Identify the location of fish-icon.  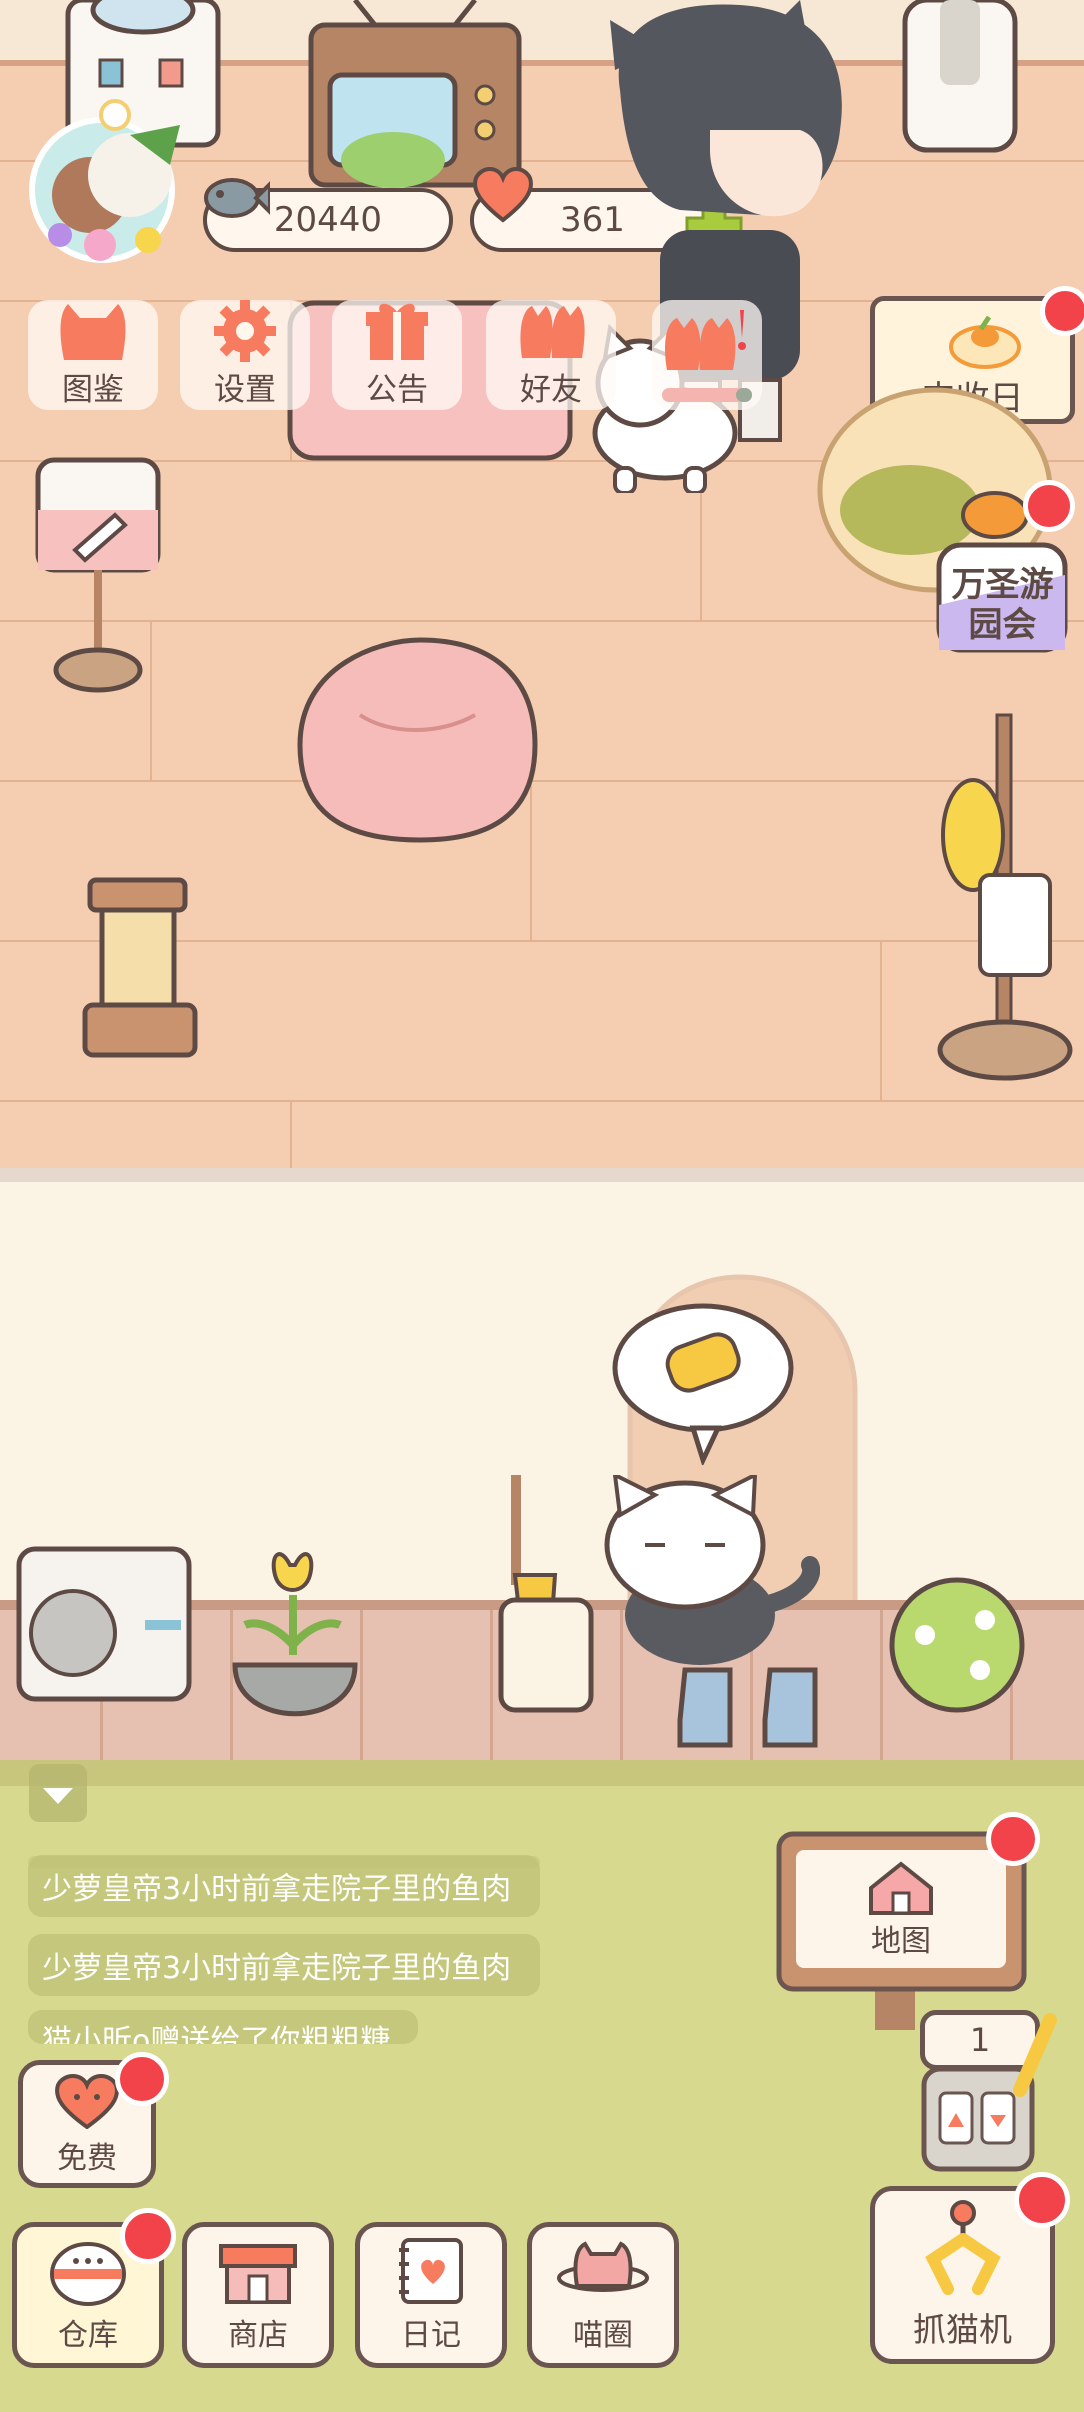
(237, 198).